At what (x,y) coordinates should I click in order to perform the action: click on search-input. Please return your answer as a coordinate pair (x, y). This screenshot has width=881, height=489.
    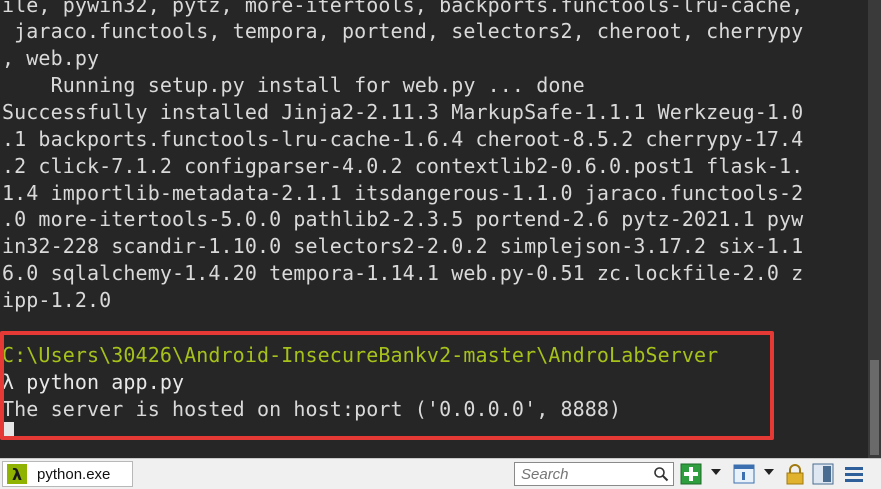
    Looking at the image, I should click on (586, 474).